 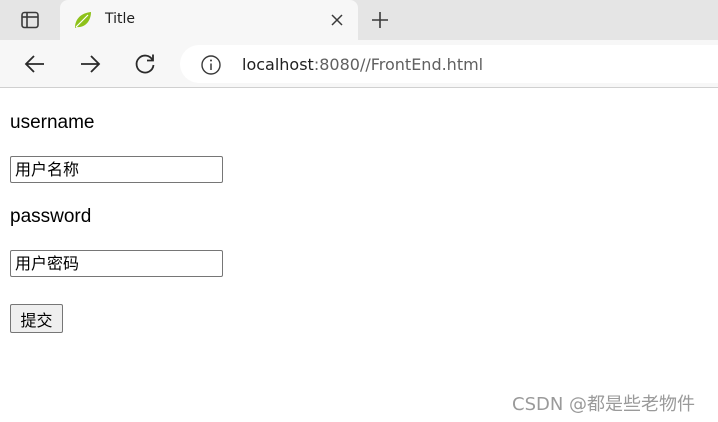 What do you see at coordinates (211, 65) in the screenshot?
I see `info-icon` at bounding box center [211, 65].